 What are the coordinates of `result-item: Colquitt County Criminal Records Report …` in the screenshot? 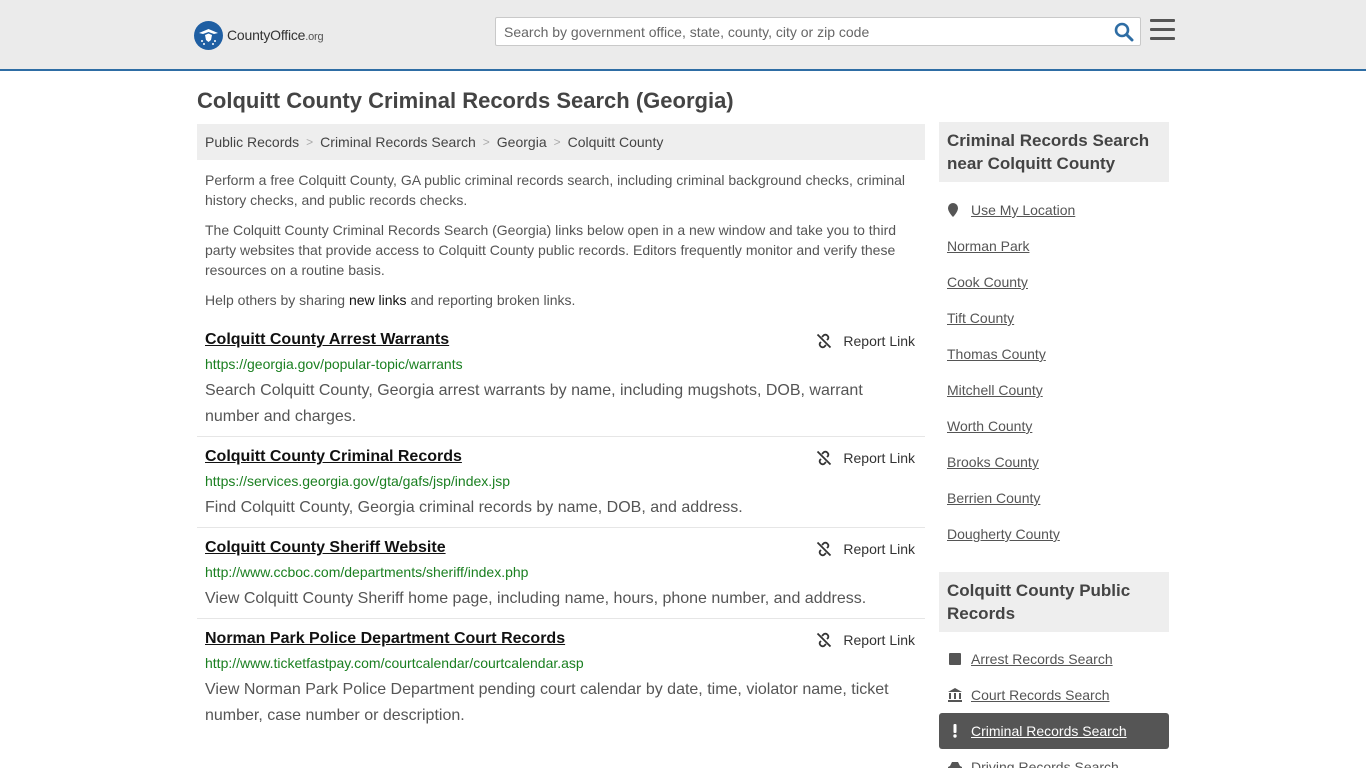 It's located at (561, 488).